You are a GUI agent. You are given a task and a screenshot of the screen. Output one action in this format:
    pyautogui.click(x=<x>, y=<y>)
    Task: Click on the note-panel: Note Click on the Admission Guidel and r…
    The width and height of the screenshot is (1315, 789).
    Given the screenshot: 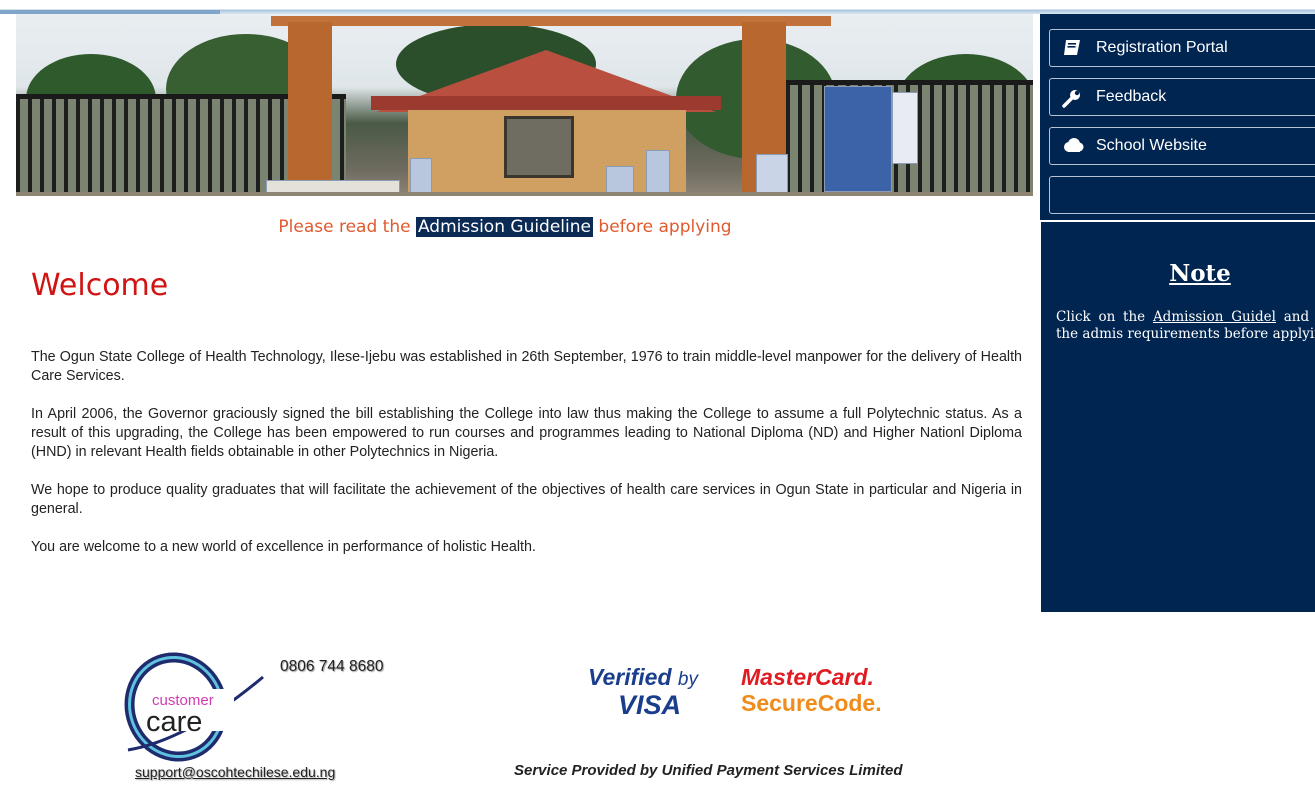 What is the action you would take?
    pyautogui.click(x=1178, y=417)
    